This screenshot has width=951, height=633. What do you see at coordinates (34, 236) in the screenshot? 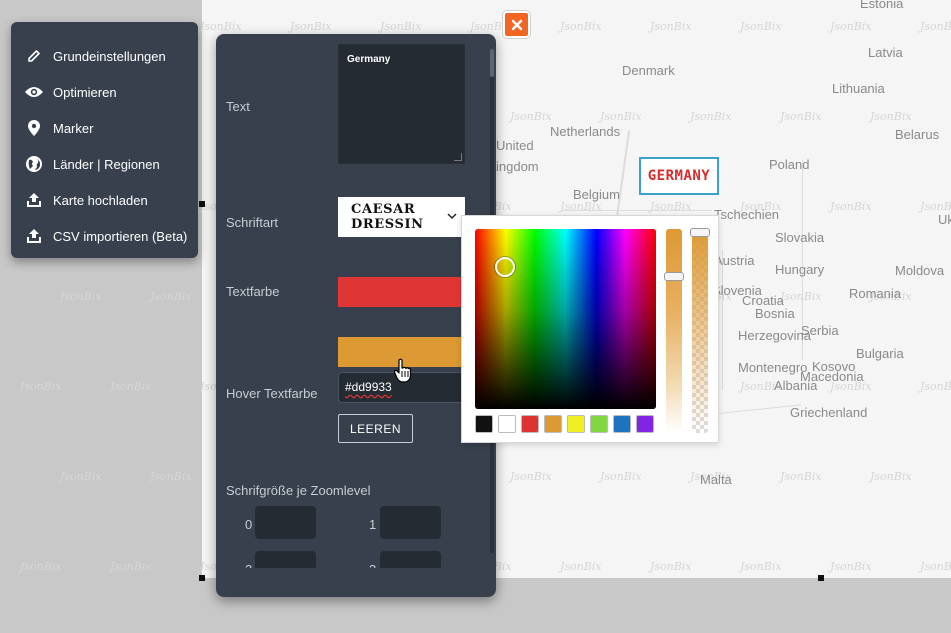
I see `upload-icon` at bounding box center [34, 236].